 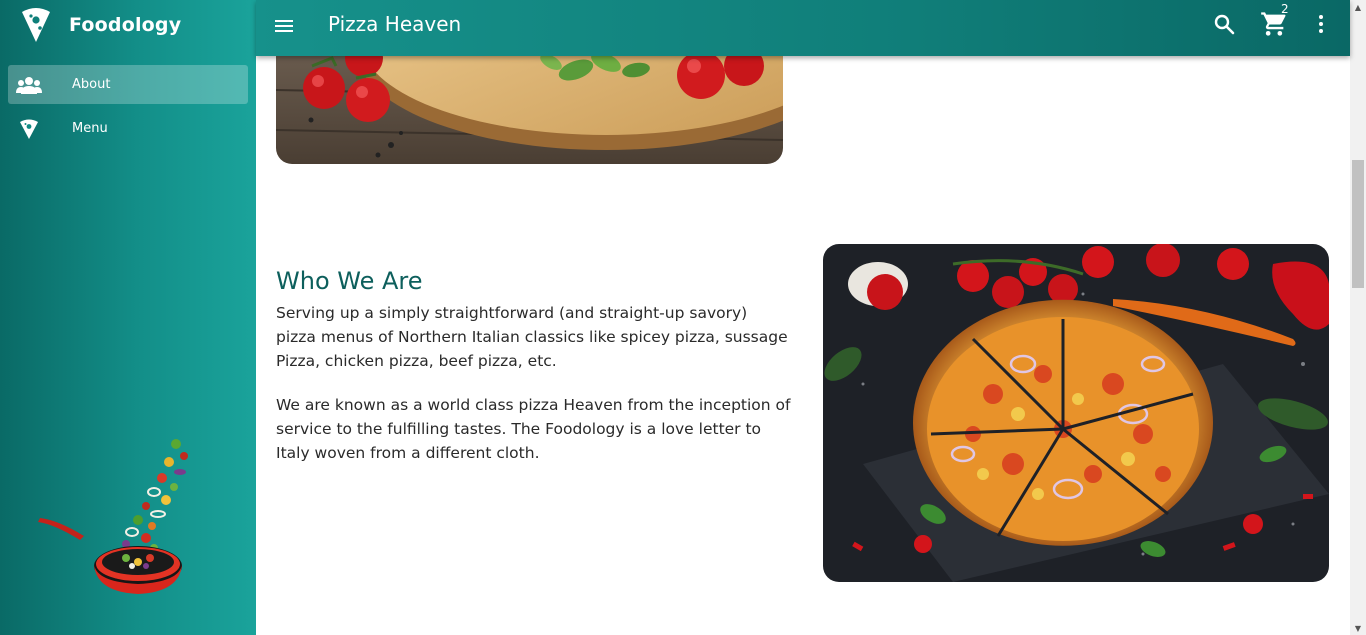 What do you see at coordinates (36, 25) in the screenshot?
I see `pizza-logo-icon` at bounding box center [36, 25].